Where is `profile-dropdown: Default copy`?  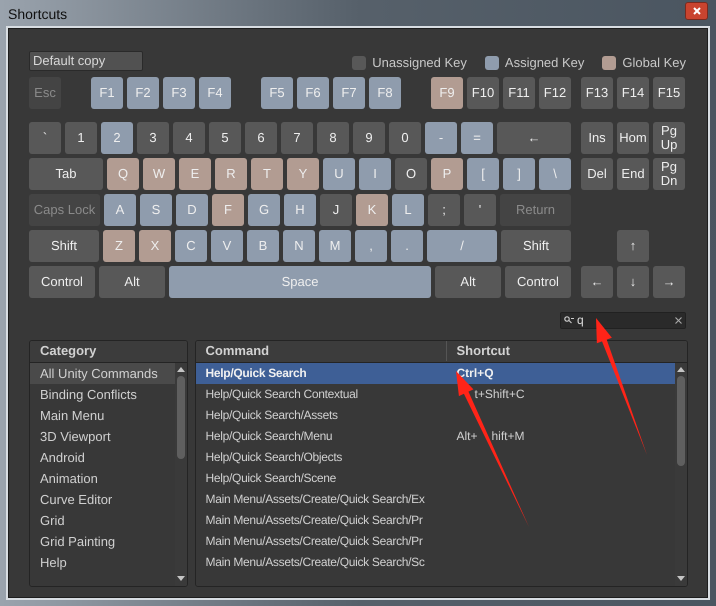 profile-dropdown: Default copy is located at coordinates (86, 60).